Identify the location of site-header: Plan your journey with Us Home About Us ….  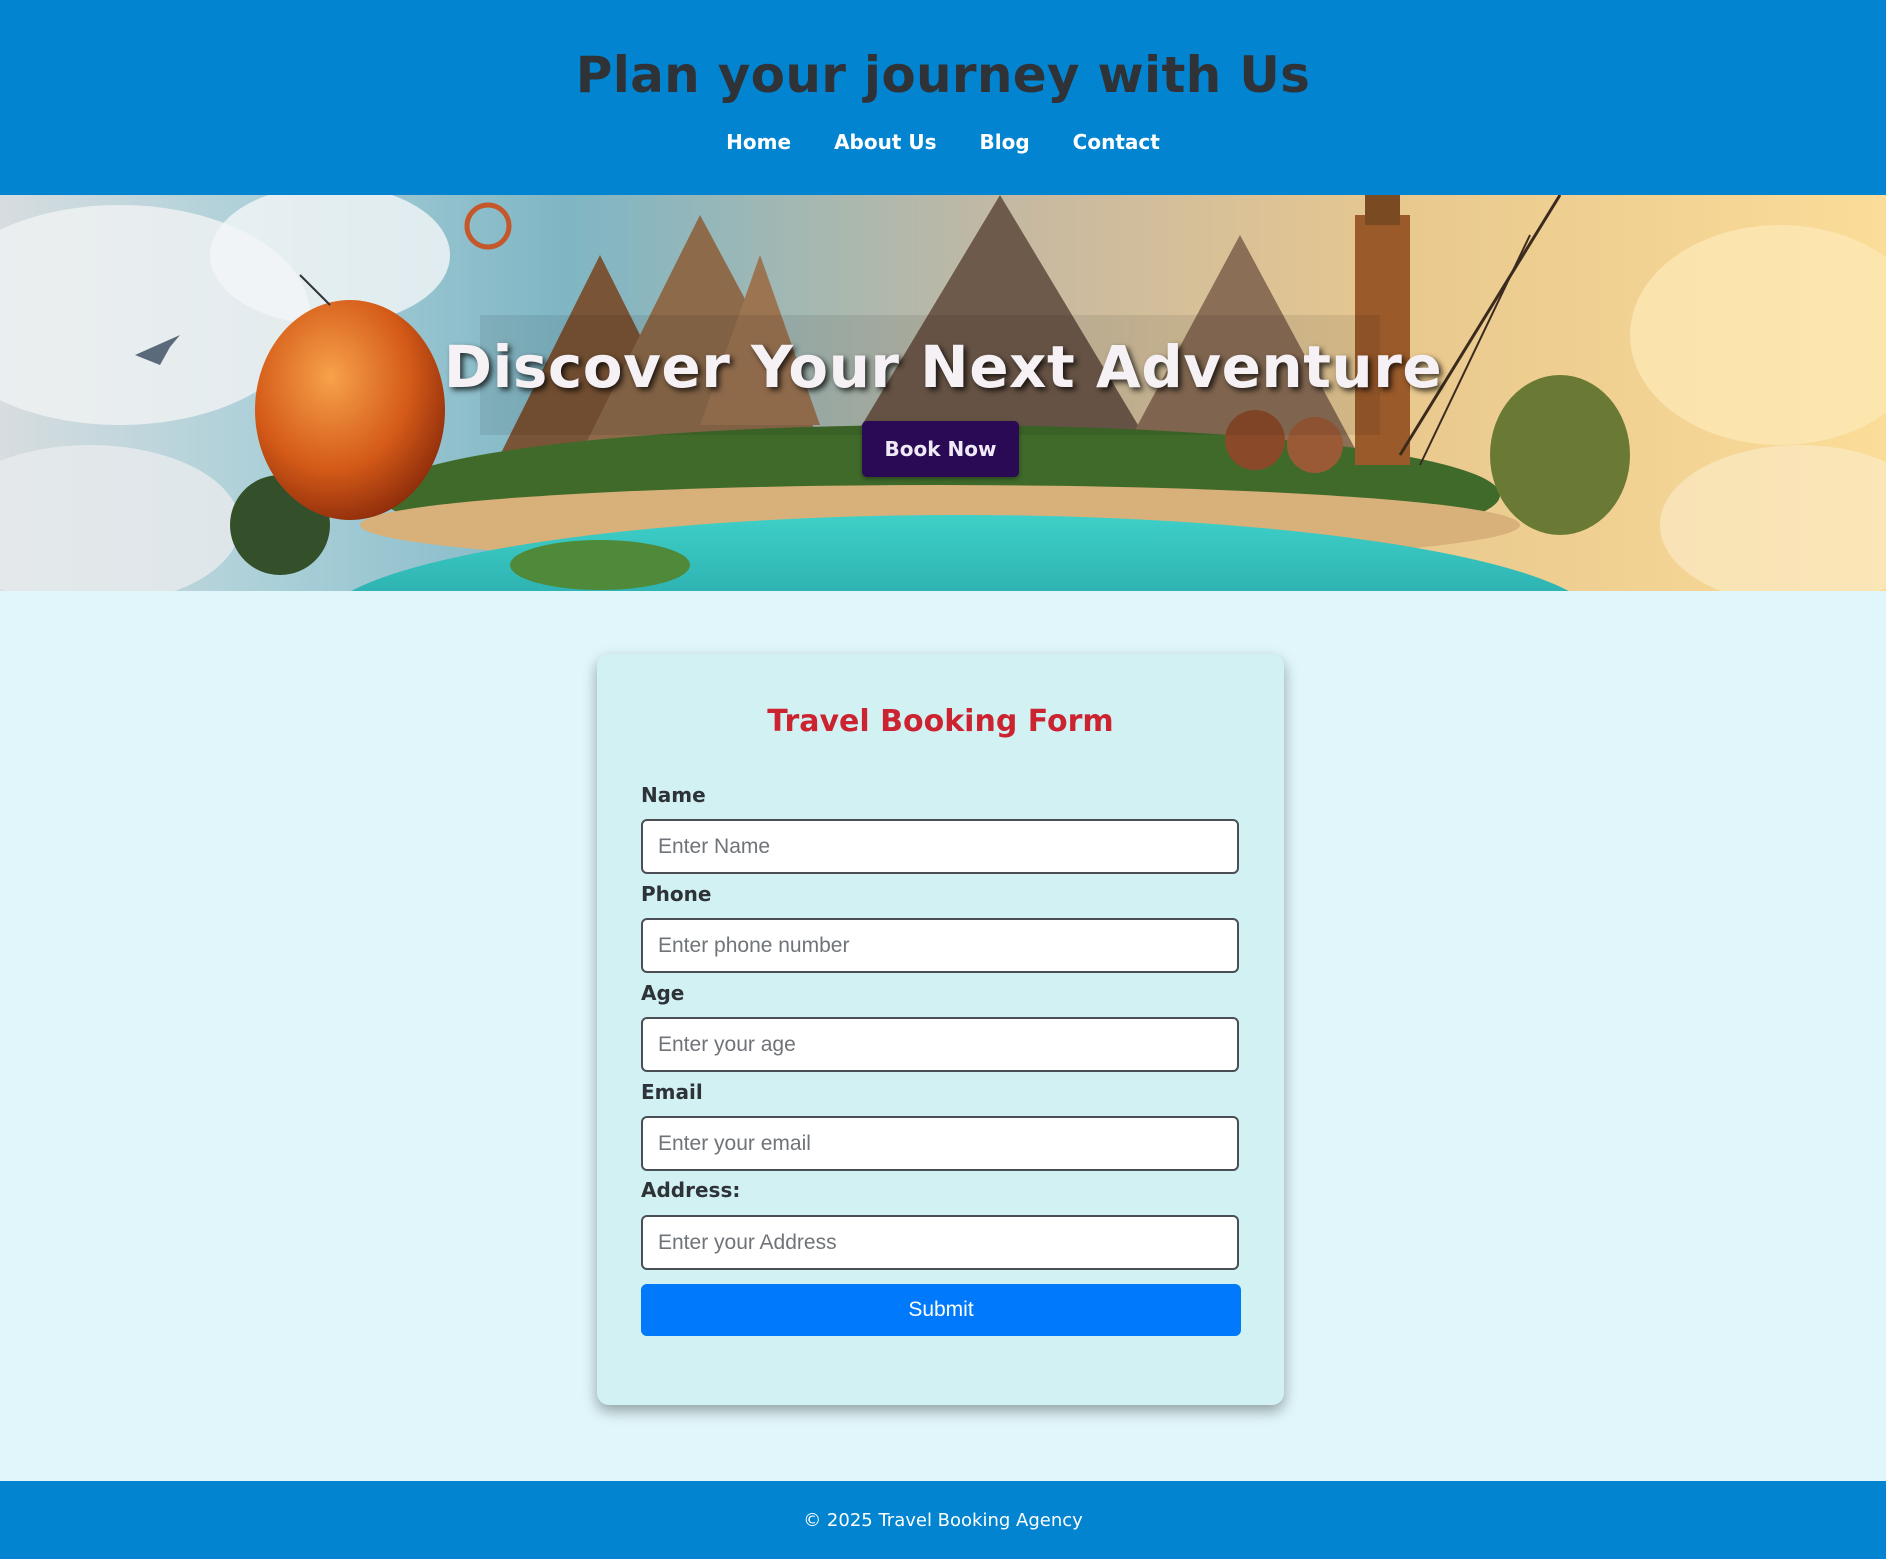
(943, 97).